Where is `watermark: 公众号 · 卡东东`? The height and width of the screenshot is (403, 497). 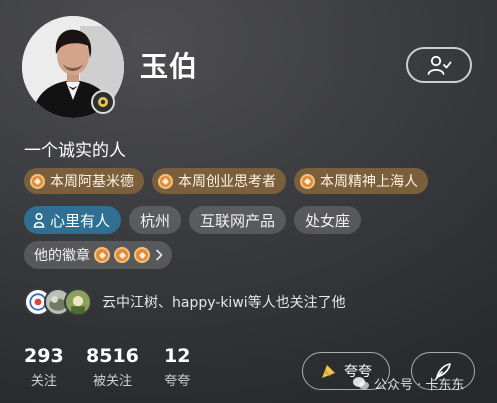
watermark: 公众号 · 卡东东 is located at coordinates (408, 383).